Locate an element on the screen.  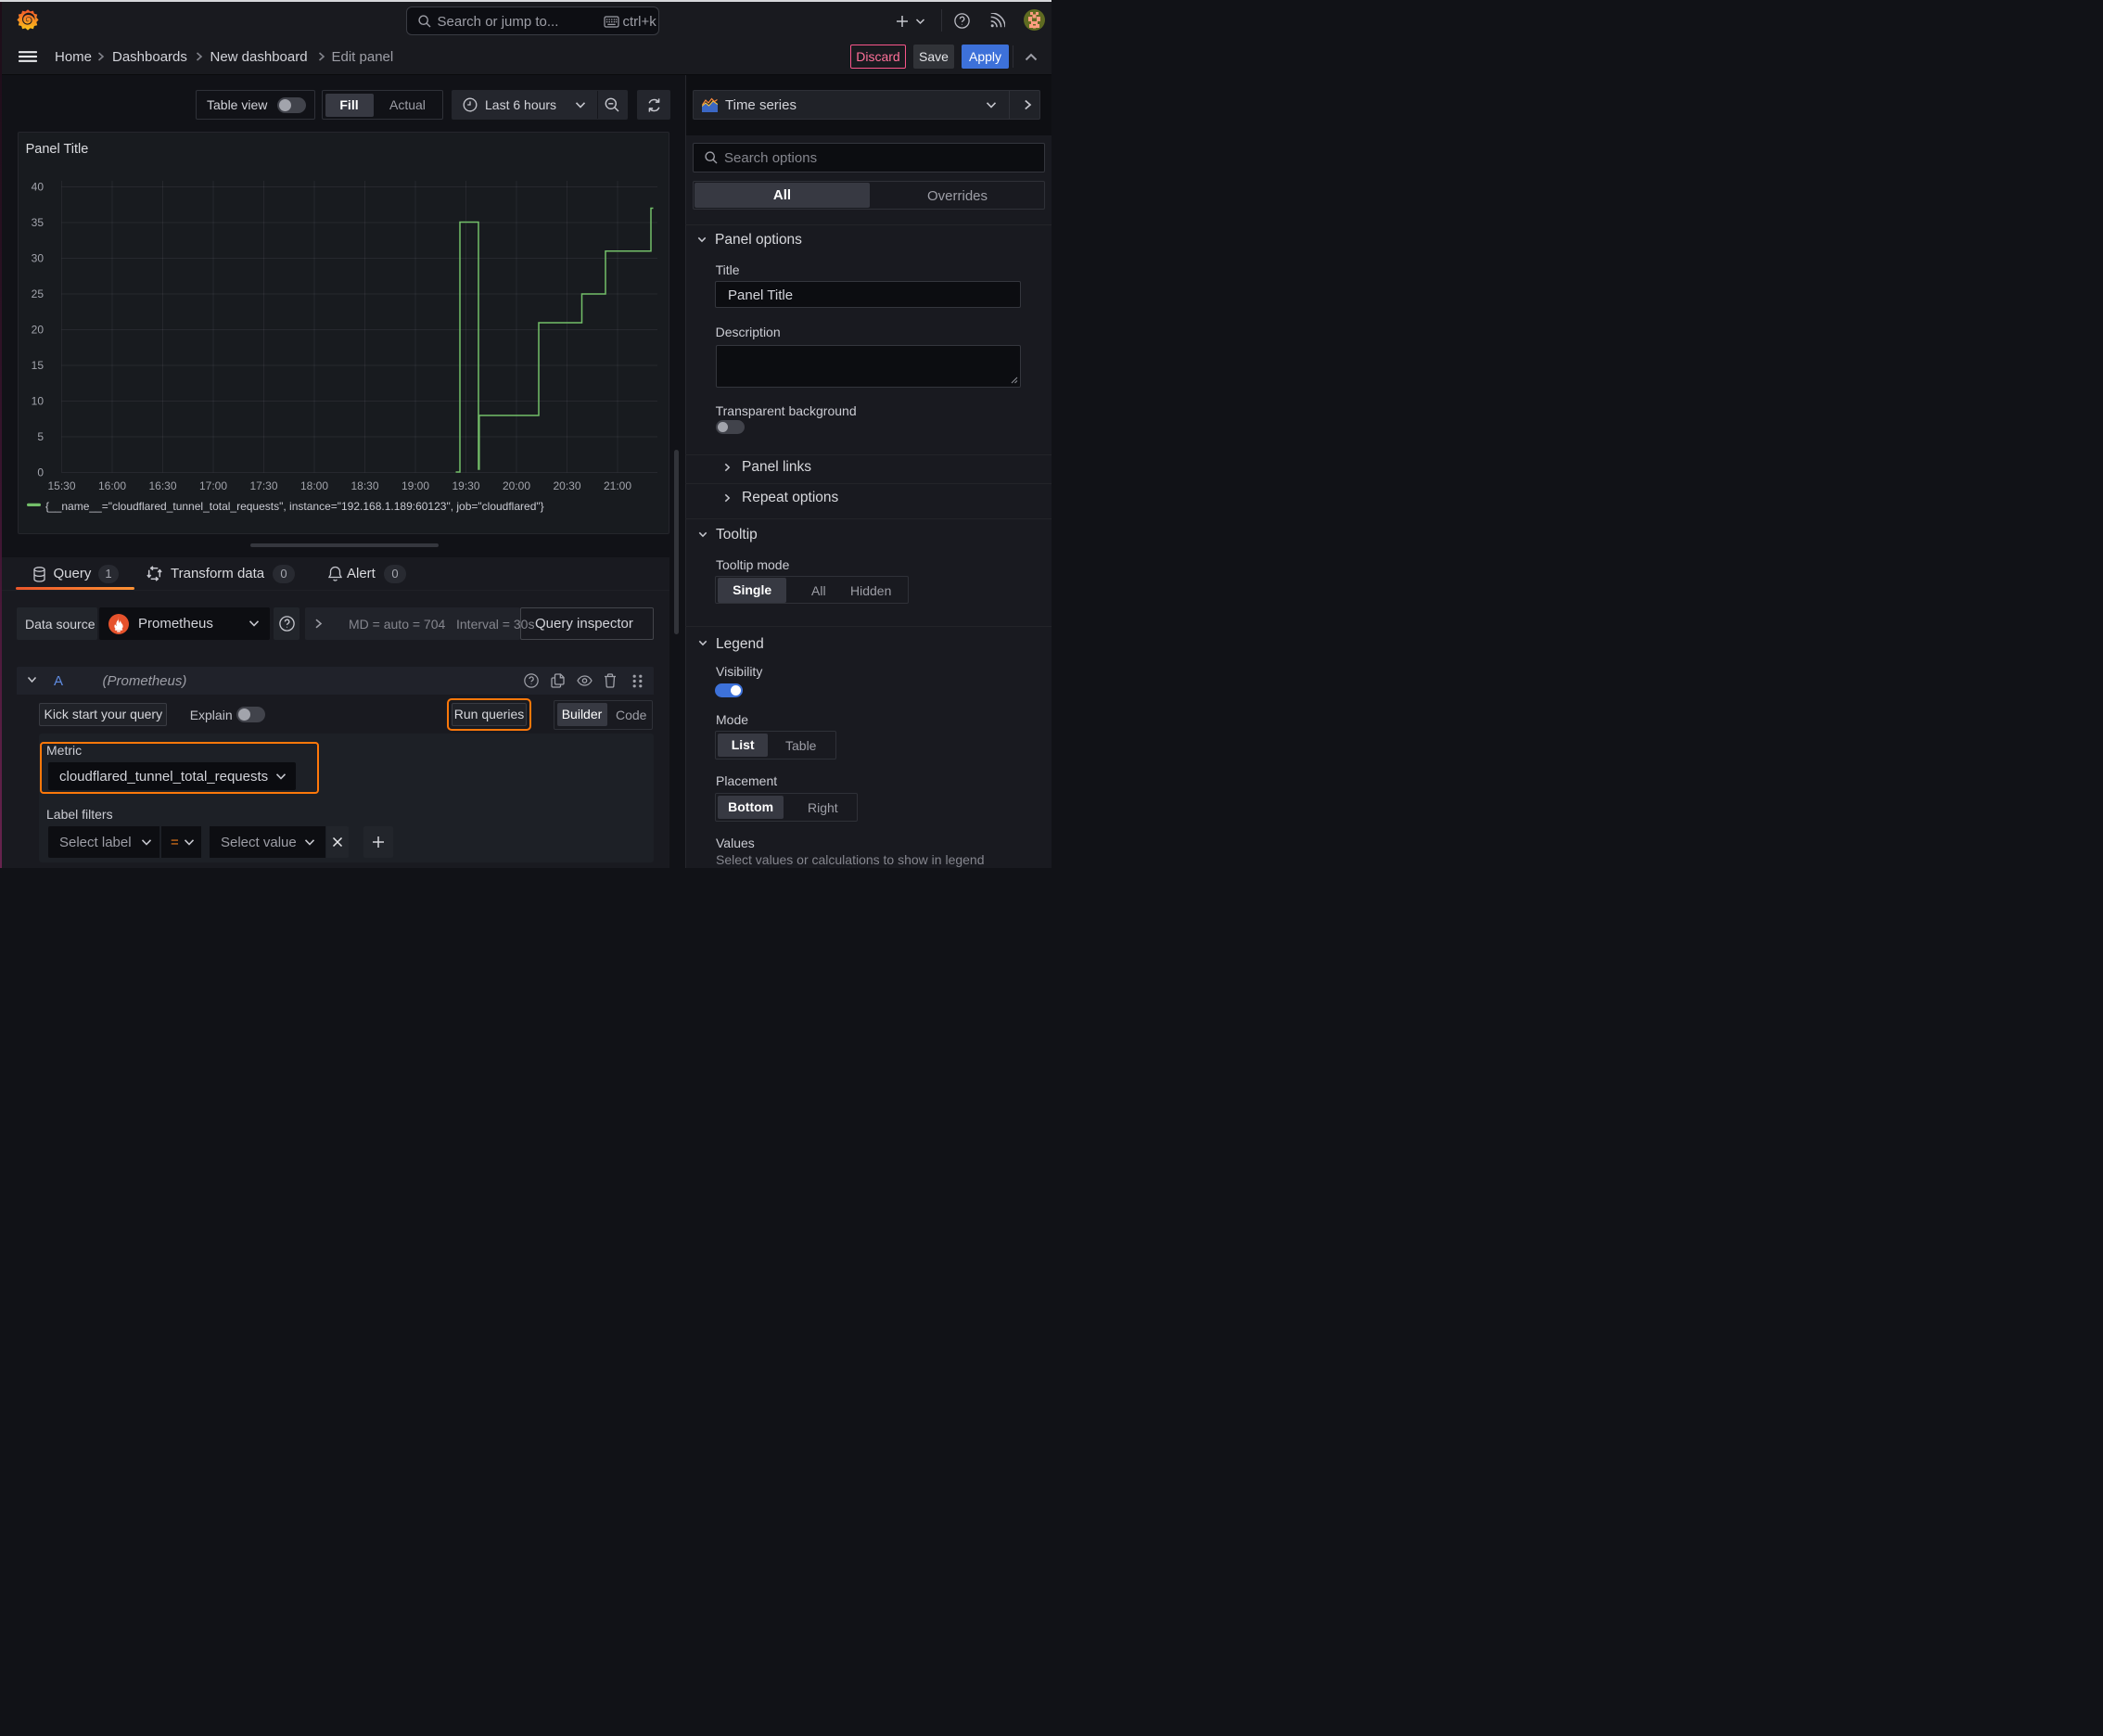
svg-text: 25 is located at coordinates (38, 293).